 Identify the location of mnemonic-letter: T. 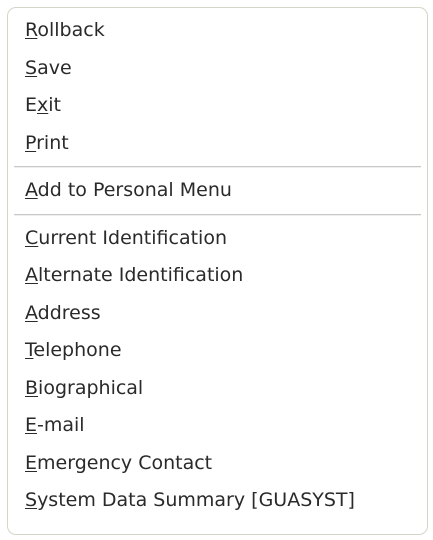
(29, 350).